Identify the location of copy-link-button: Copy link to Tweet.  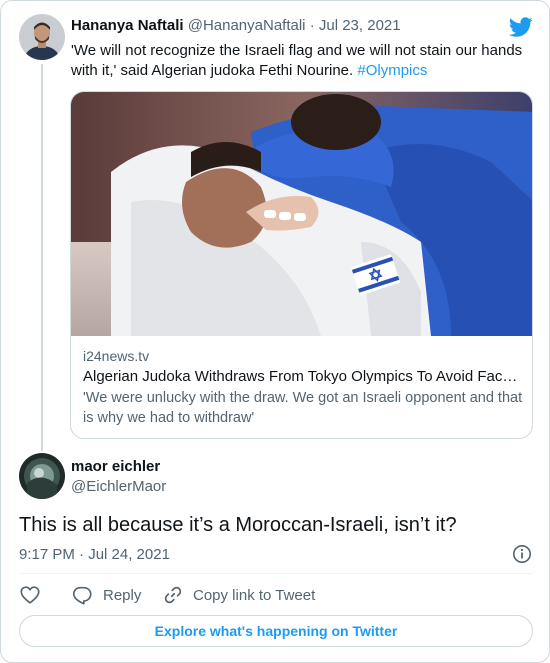
(239, 595).